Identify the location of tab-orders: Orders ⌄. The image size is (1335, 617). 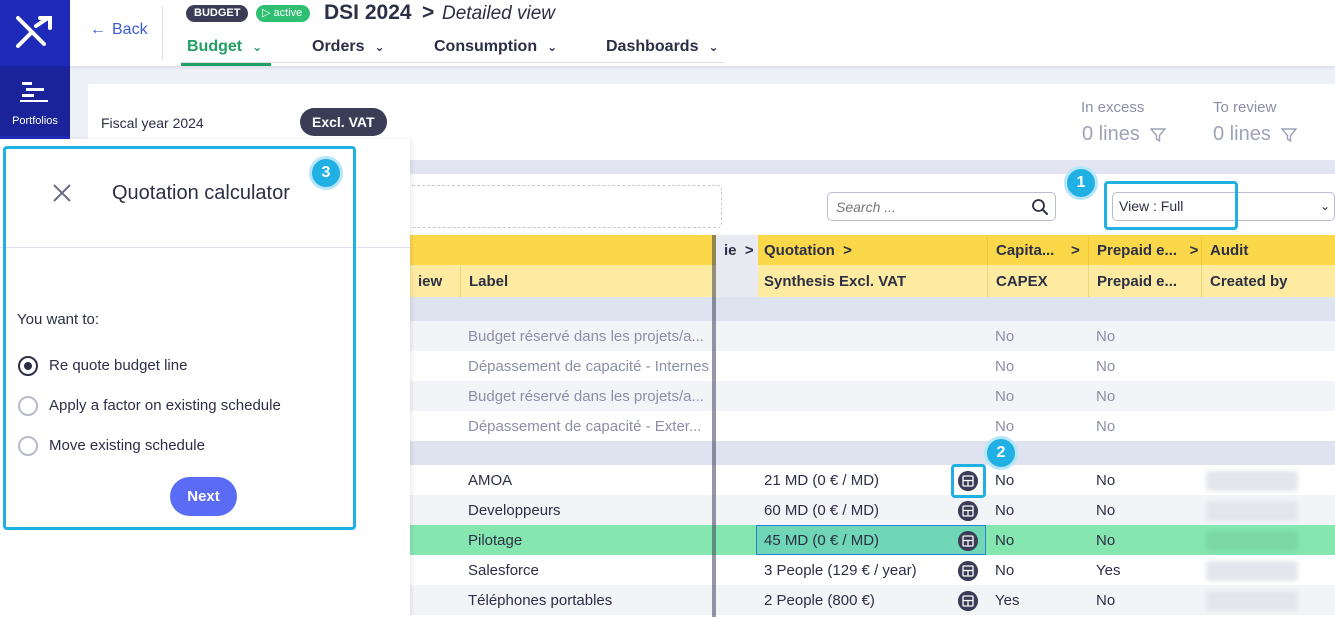
(348, 47).